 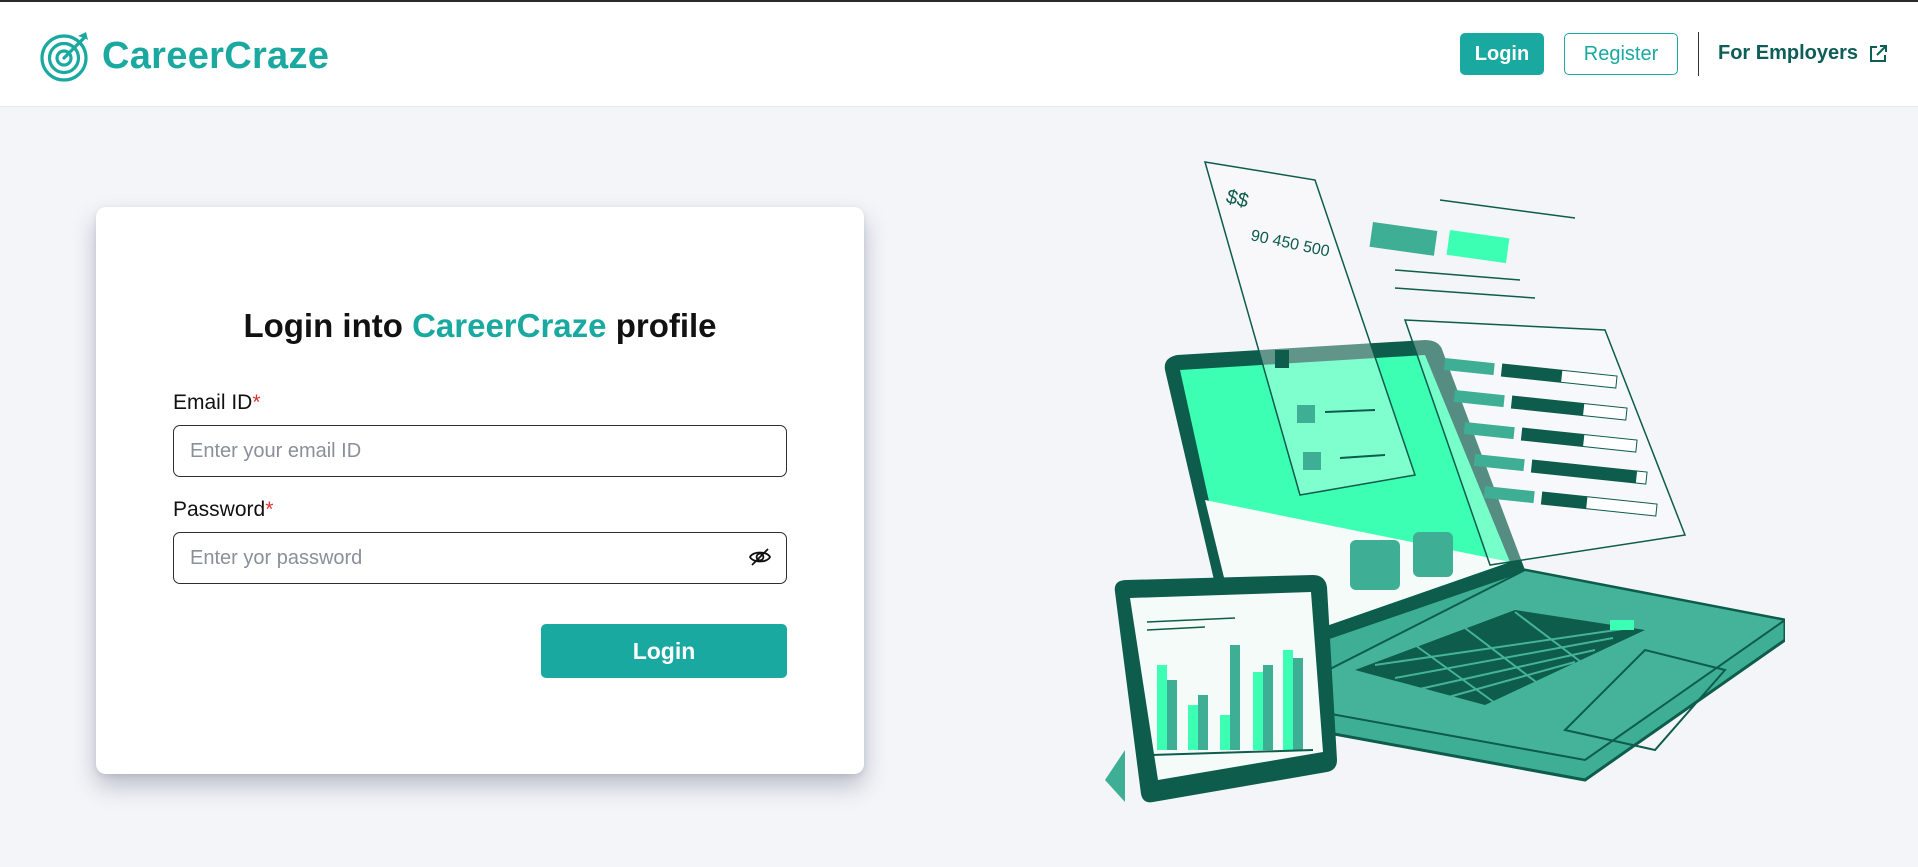 I want to click on email-field, so click(x=480, y=451).